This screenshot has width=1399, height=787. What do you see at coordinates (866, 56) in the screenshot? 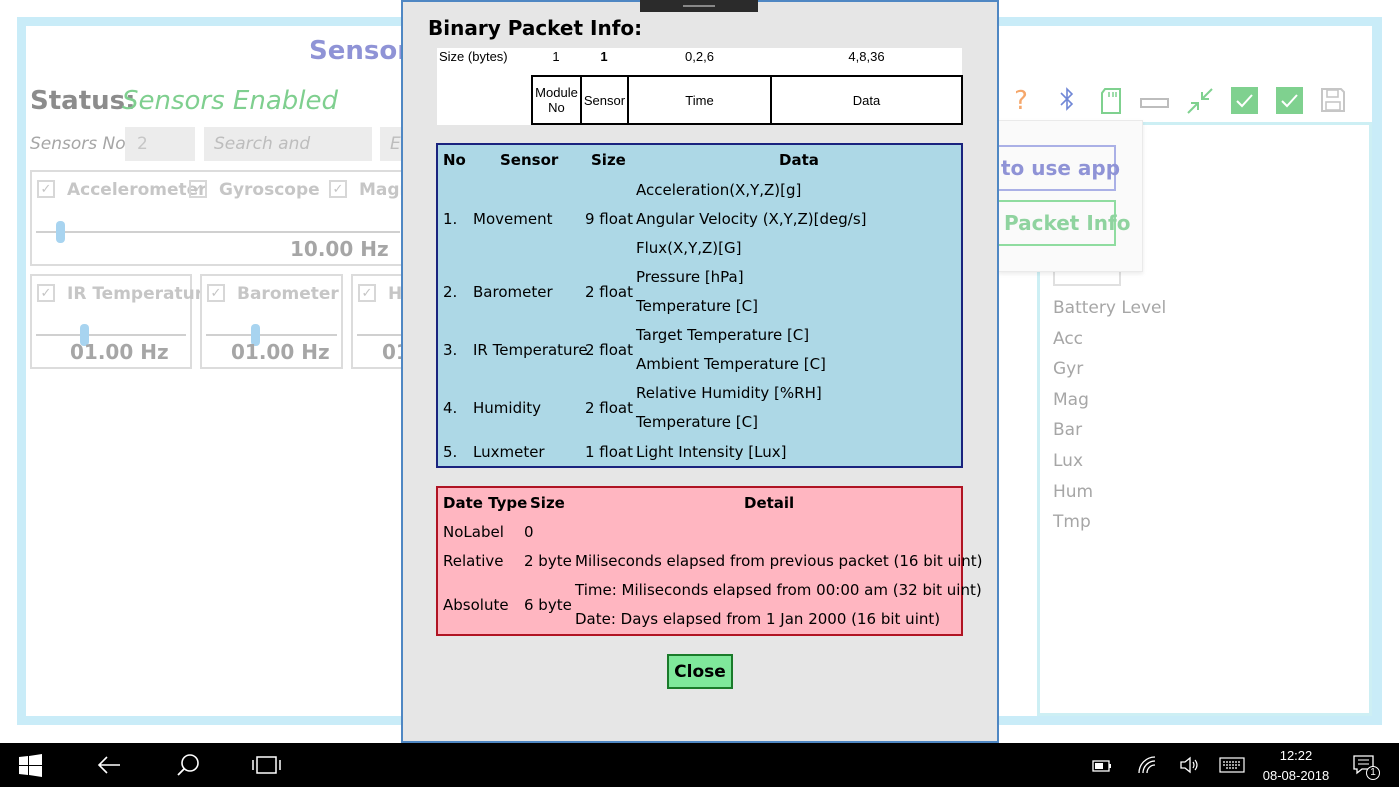
I see `packet-size-data: 4,8,36` at bounding box center [866, 56].